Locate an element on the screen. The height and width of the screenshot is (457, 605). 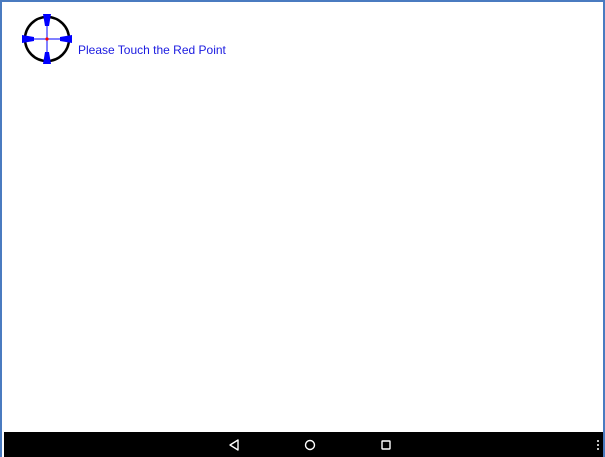
back-triangle-icon is located at coordinates (234, 444).